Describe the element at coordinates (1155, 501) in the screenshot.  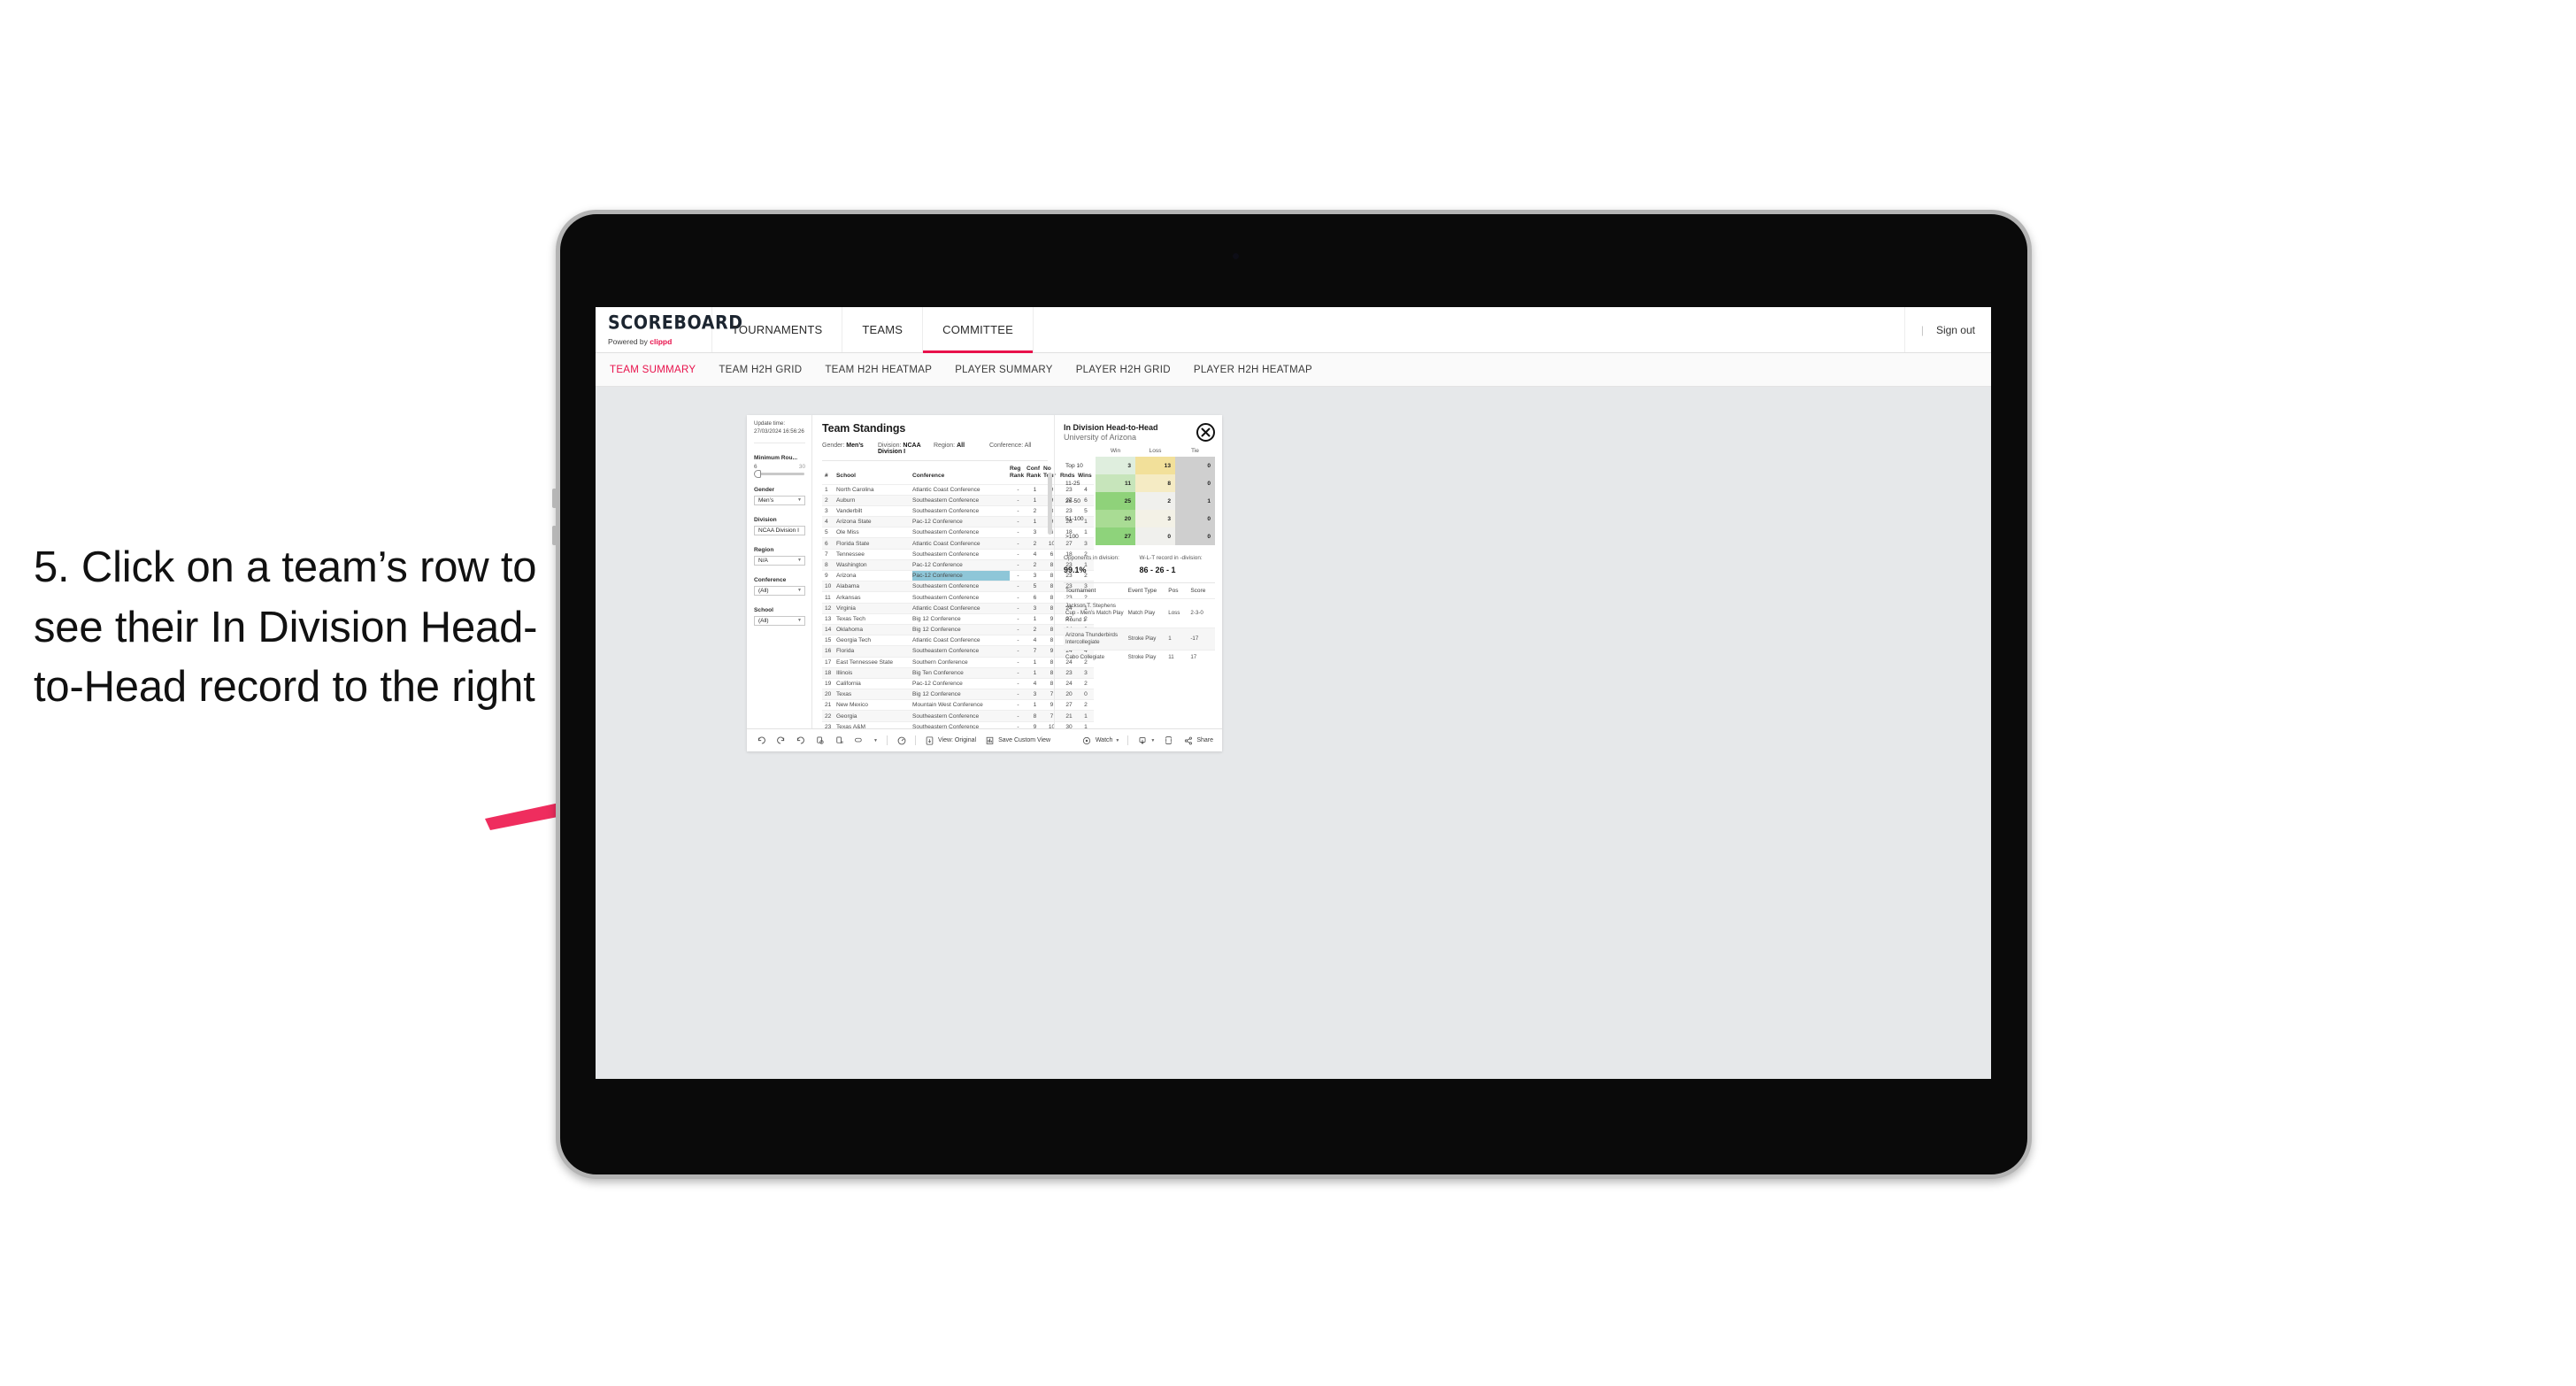
I see `h2h-loss-cell: 2` at that location.